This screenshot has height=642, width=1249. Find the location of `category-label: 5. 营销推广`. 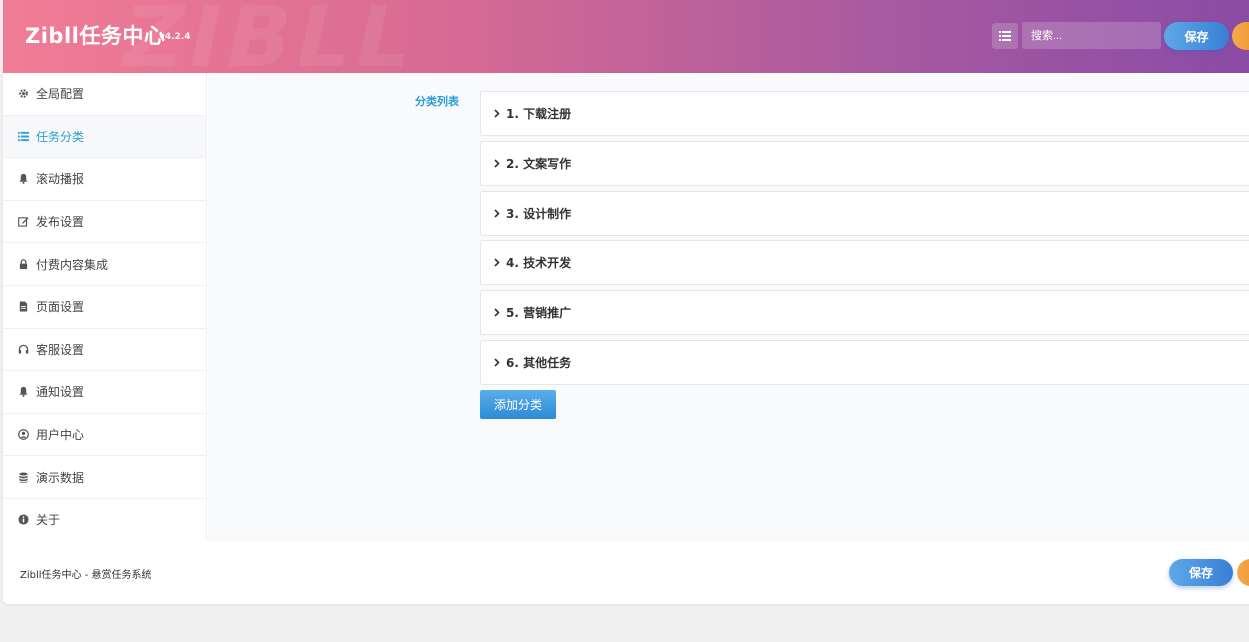

category-label: 5. 营销推广 is located at coordinates (539, 313).